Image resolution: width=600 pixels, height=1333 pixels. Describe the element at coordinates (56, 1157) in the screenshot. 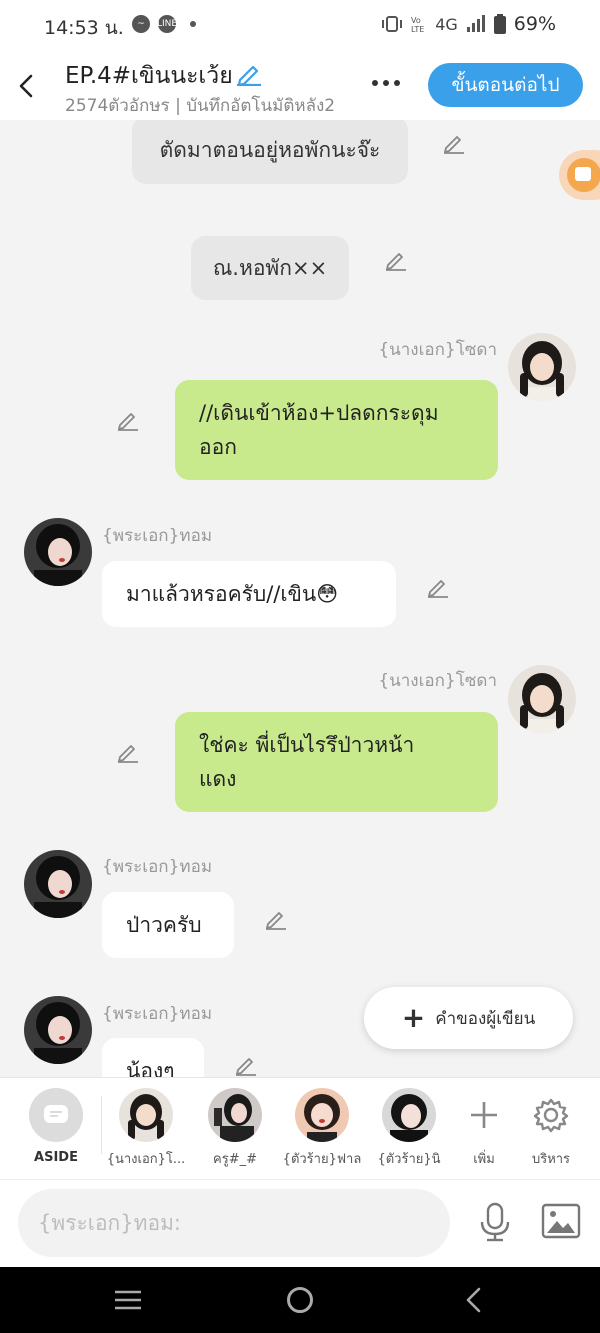

I see `aside-label: ASIDE` at that location.